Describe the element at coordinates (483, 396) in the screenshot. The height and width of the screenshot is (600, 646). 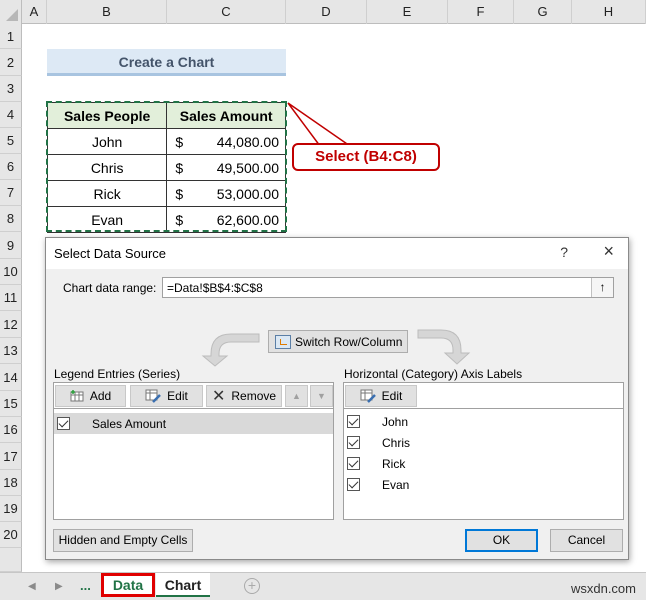
I see `axis-toolbar: Edit` at that location.